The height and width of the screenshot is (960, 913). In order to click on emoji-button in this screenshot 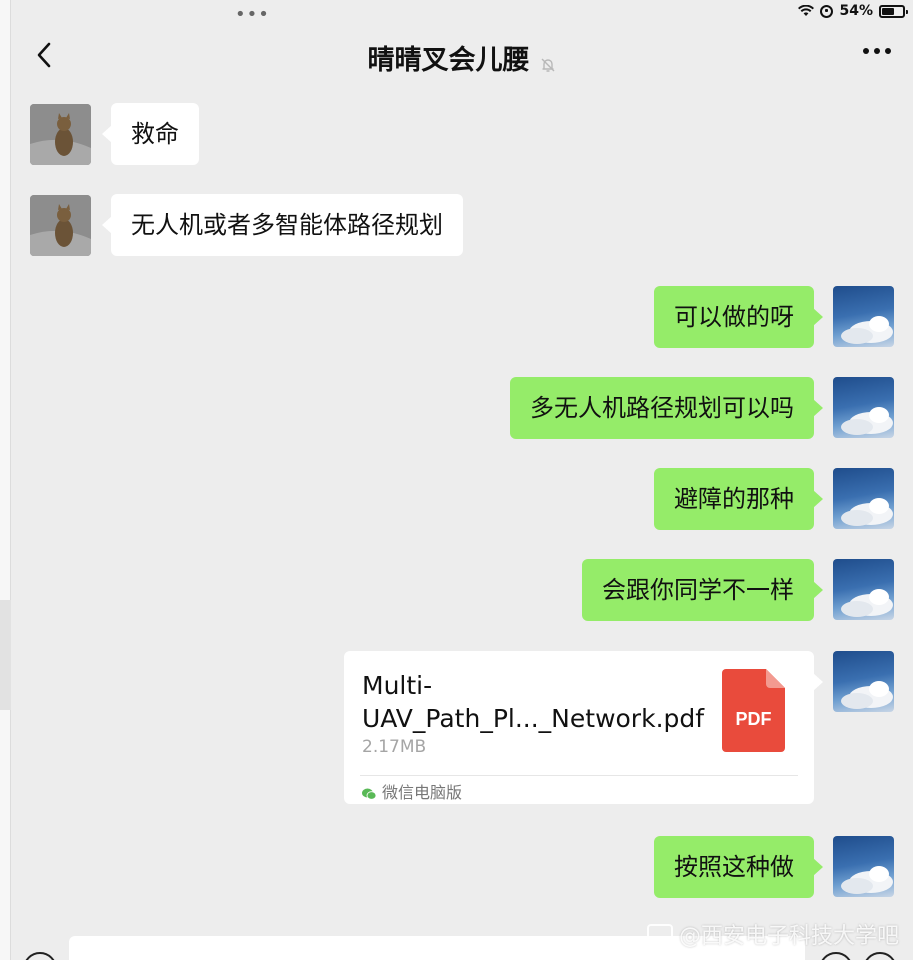, I will do `click(836, 956)`.